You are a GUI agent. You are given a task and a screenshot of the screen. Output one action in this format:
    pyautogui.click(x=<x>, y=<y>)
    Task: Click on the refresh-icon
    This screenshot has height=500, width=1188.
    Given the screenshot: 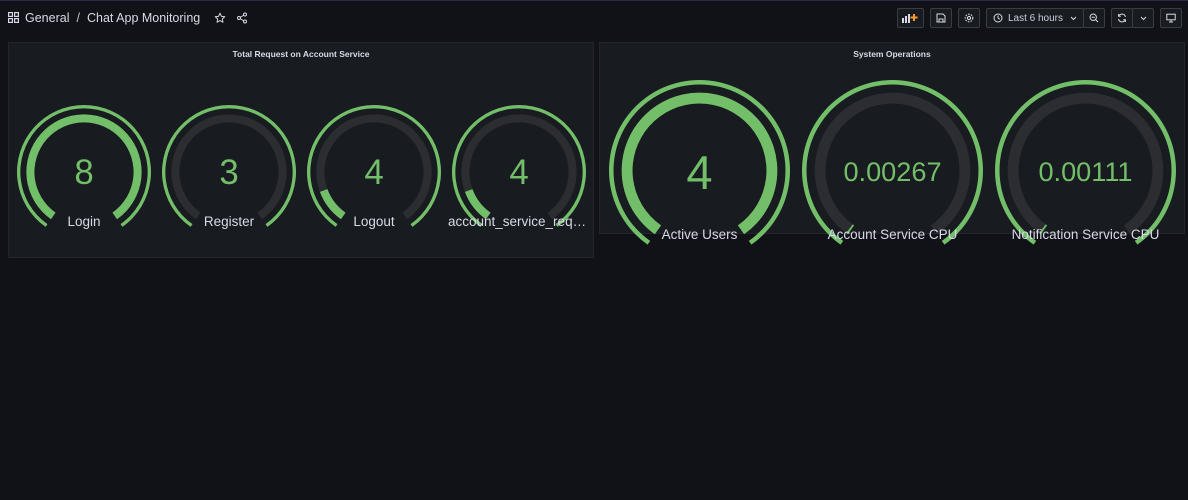 What is the action you would take?
    pyautogui.click(x=1122, y=18)
    